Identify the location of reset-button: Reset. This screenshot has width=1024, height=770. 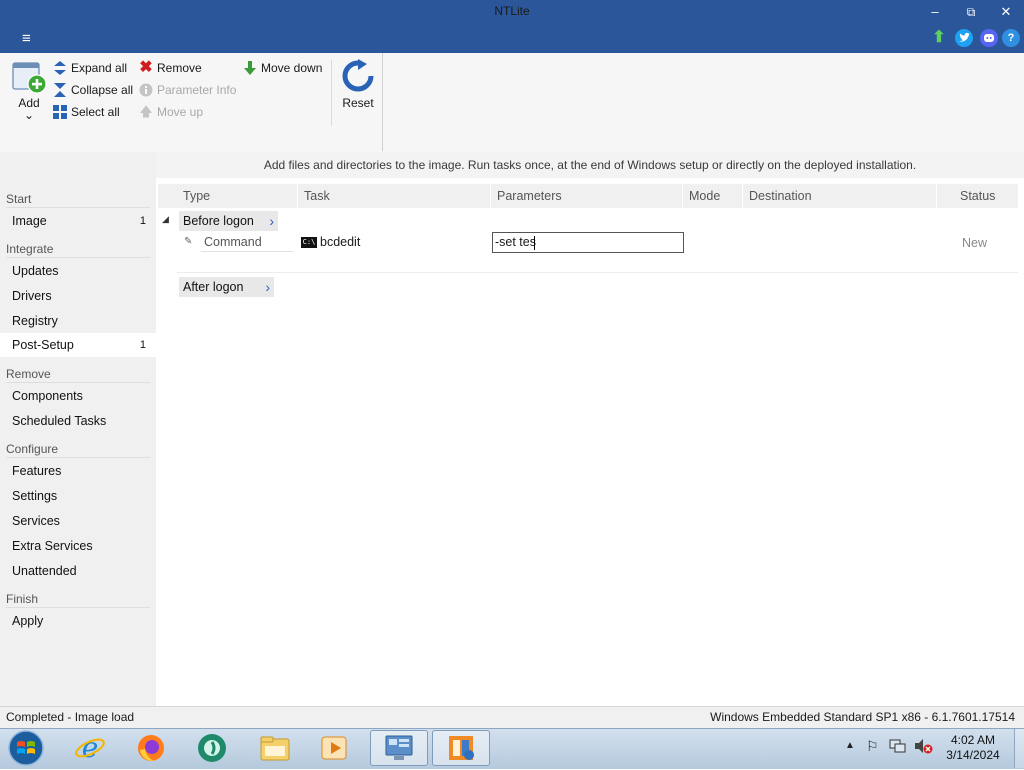
(358, 88).